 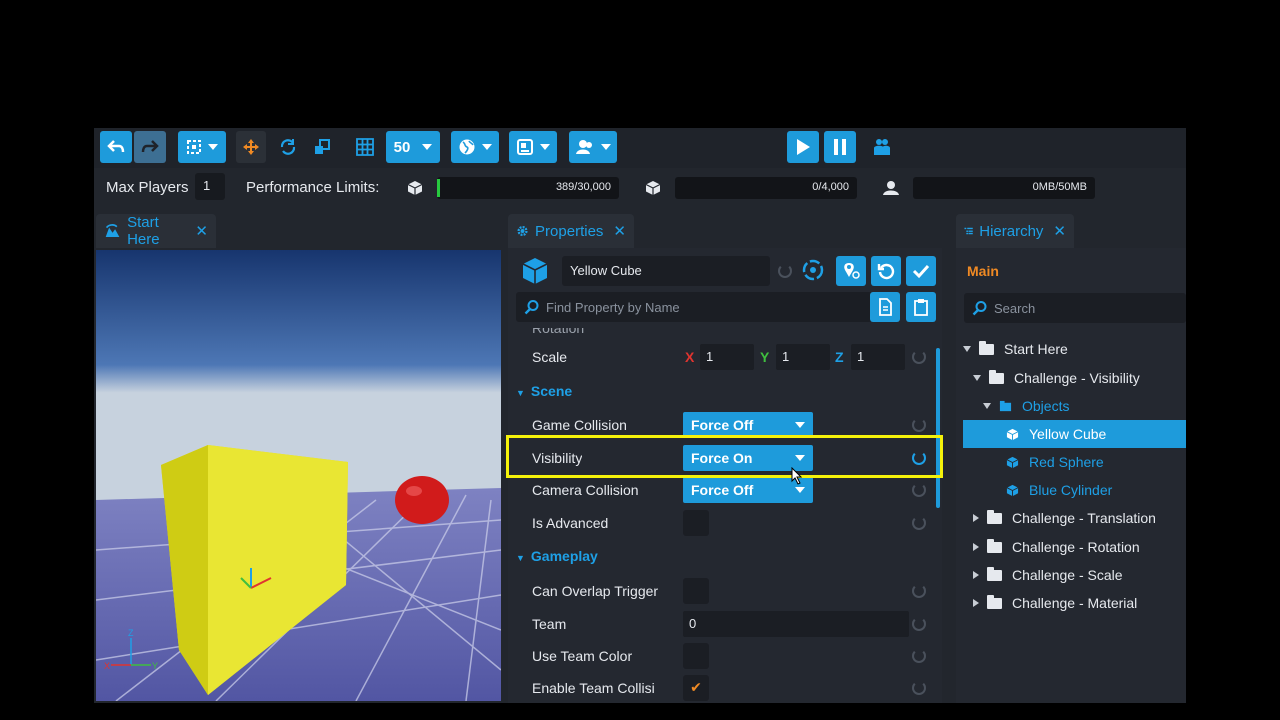 What do you see at coordinates (1075, 308) in the screenshot?
I see `hierarchy-search-input: Search` at bounding box center [1075, 308].